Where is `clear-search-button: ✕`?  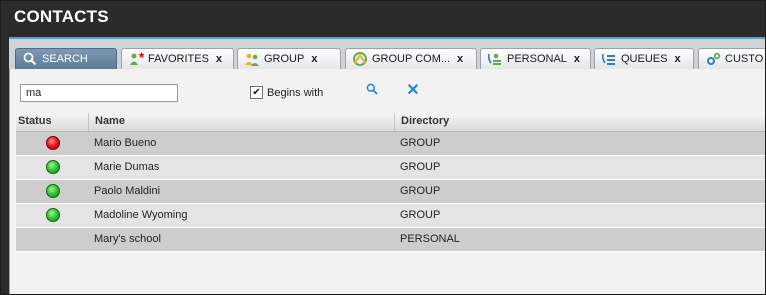
clear-search-button: ✕ is located at coordinates (413, 90).